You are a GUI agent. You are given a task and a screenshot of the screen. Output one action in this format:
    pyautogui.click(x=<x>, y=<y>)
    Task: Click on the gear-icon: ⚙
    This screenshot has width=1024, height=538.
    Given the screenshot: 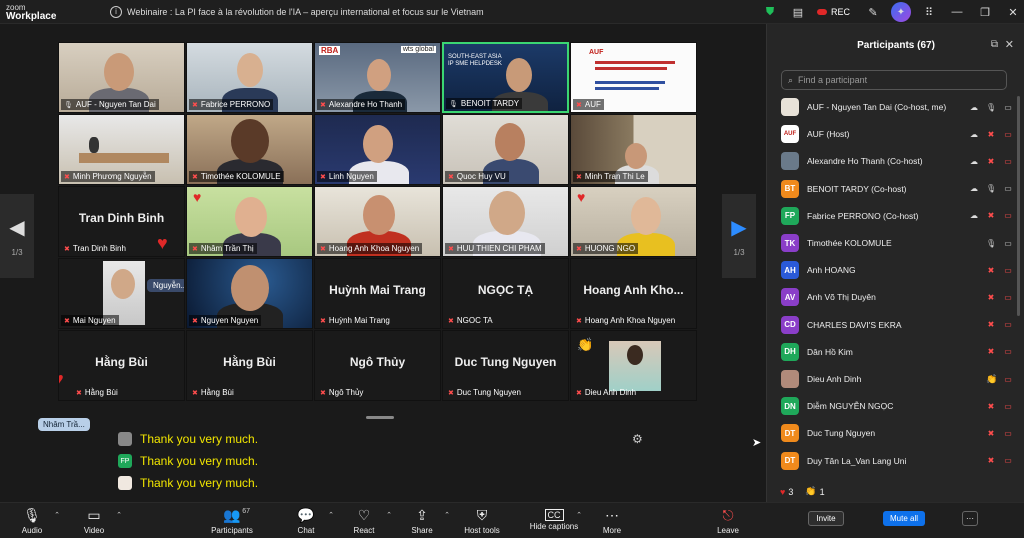 What is the action you would take?
    pyautogui.click(x=637, y=439)
    